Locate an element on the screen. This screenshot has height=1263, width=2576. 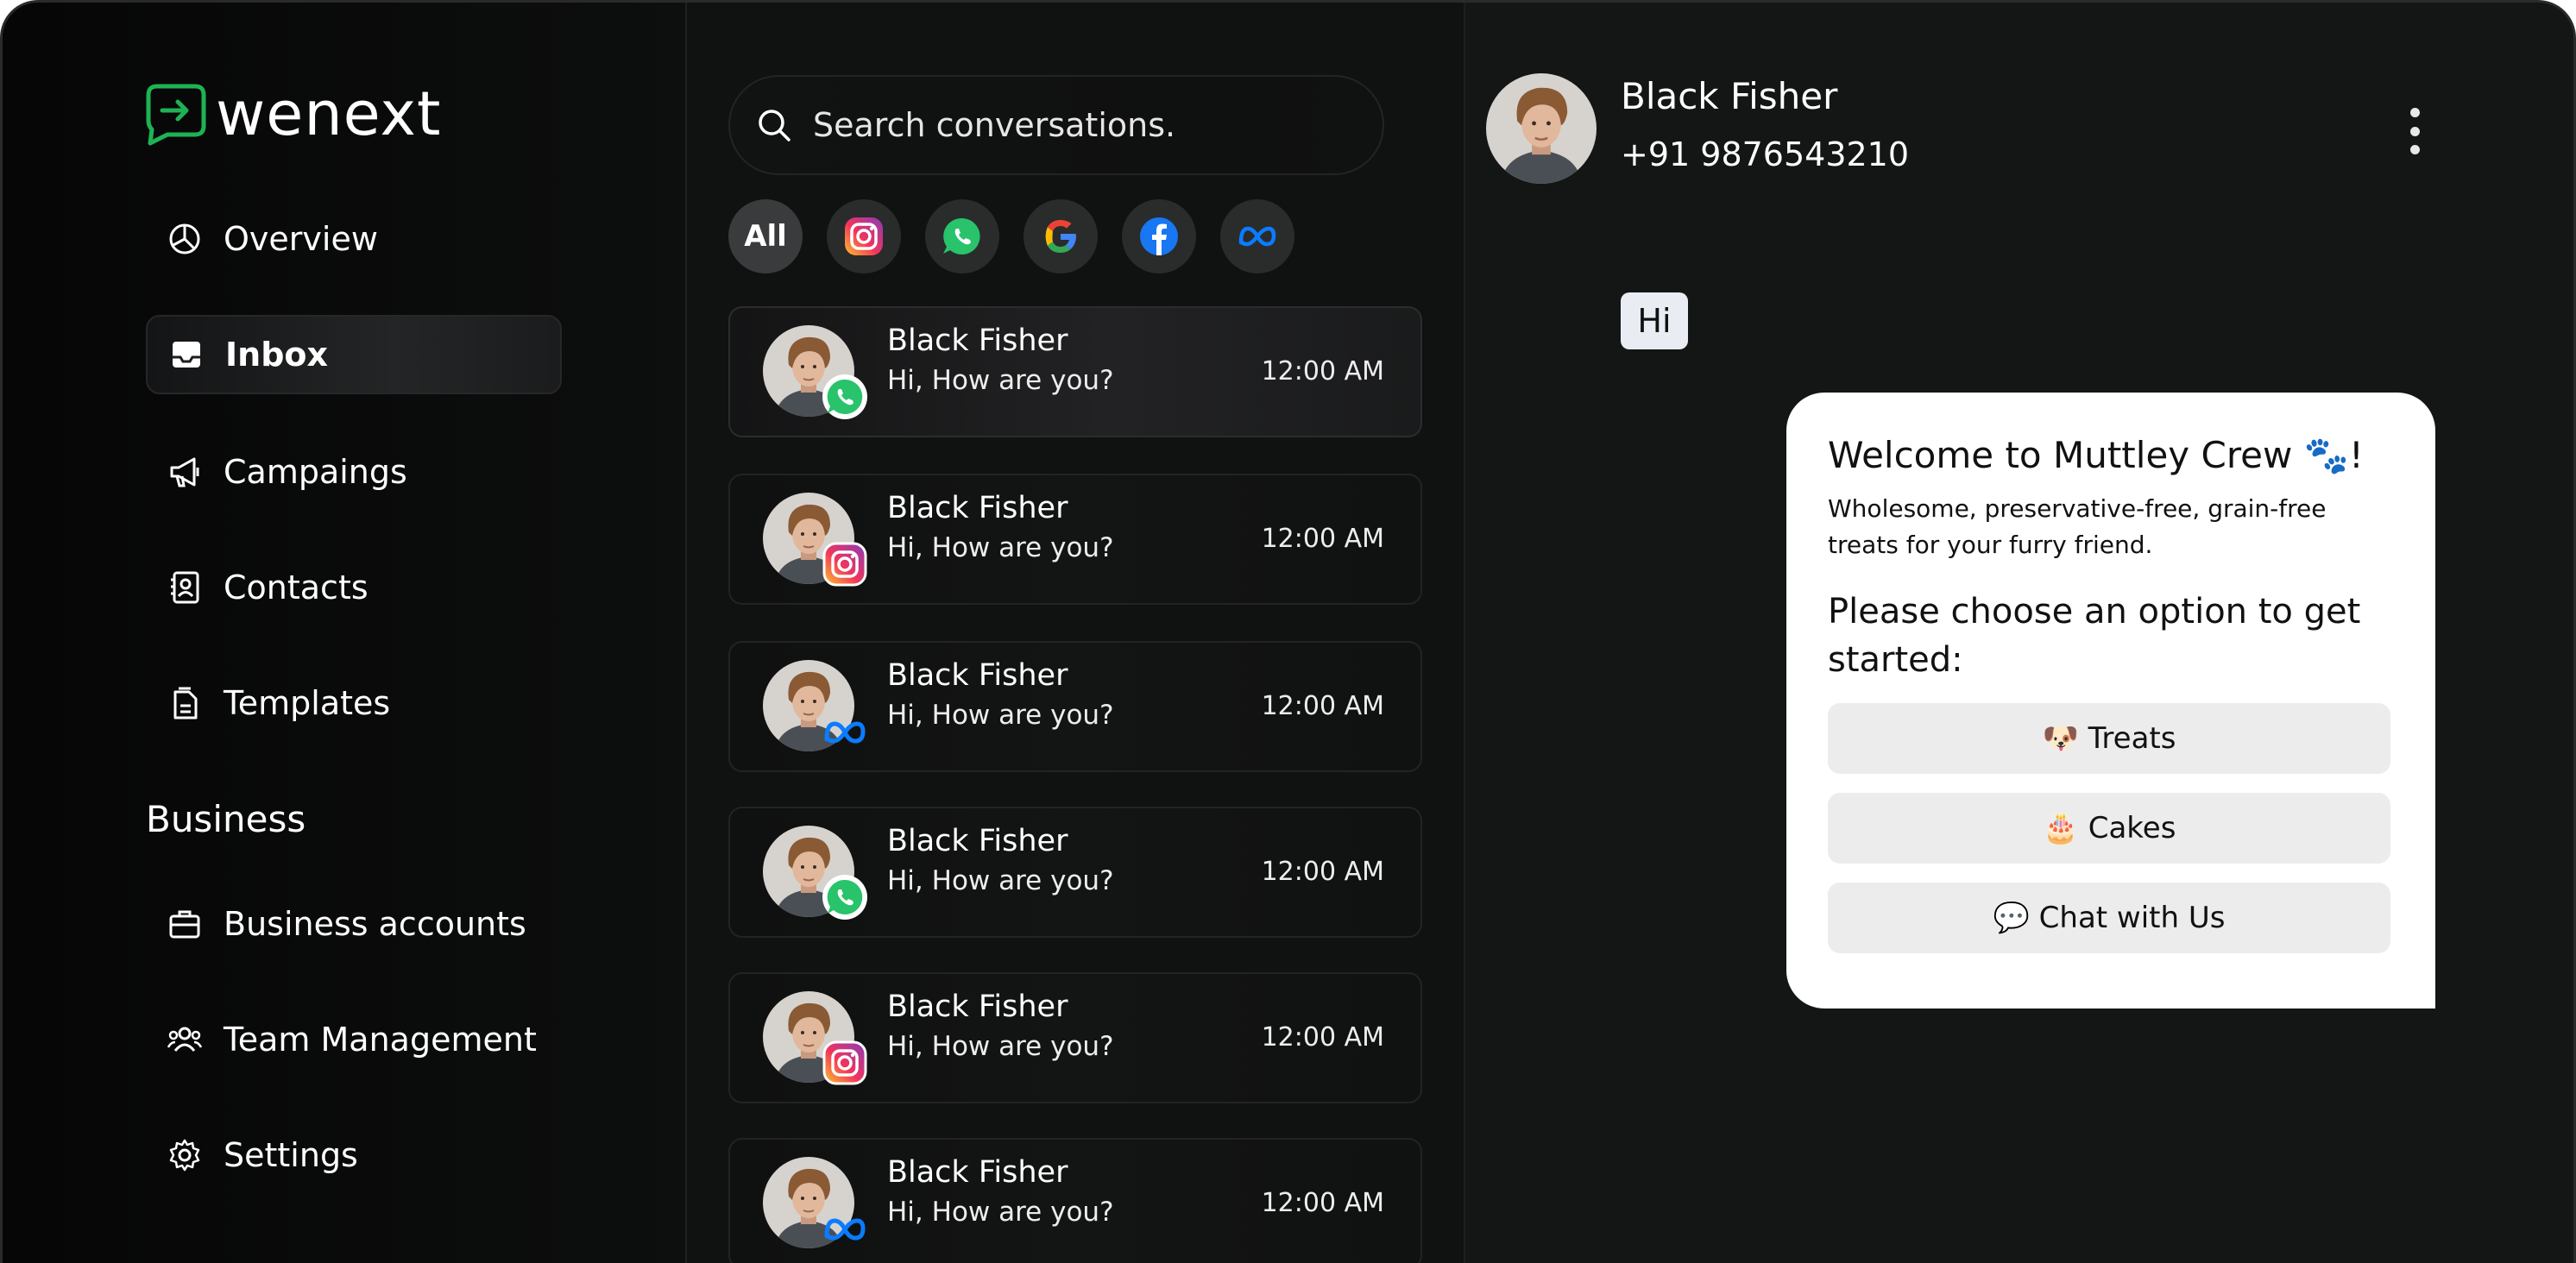
sidebar-item-campaigns: Campaings is located at coordinates (354, 472).